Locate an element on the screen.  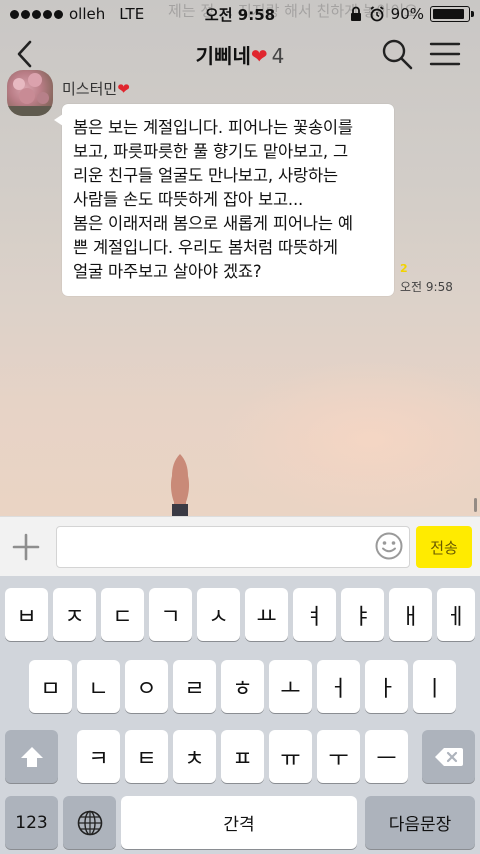
network-type: LTE is located at coordinates (132, 14).